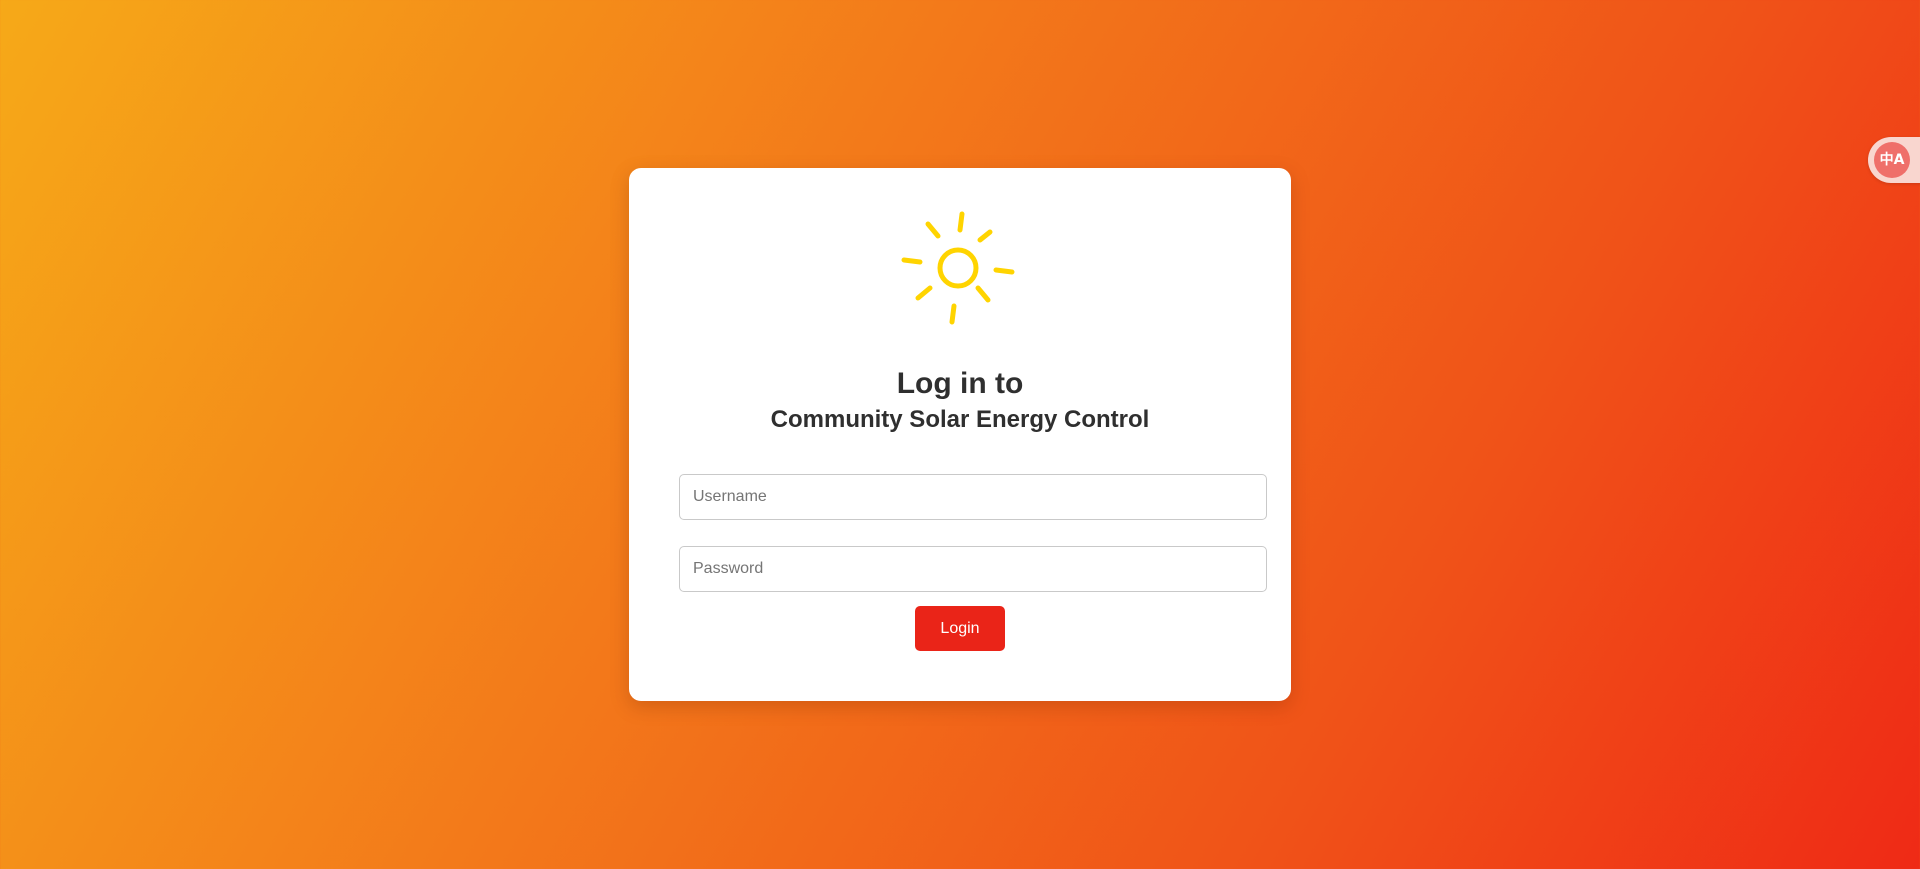 Image resolution: width=1920 pixels, height=869 pixels. What do you see at coordinates (960, 419) in the screenshot?
I see `app-name: Community Solar Energy Control` at bounding box center [960, 419].